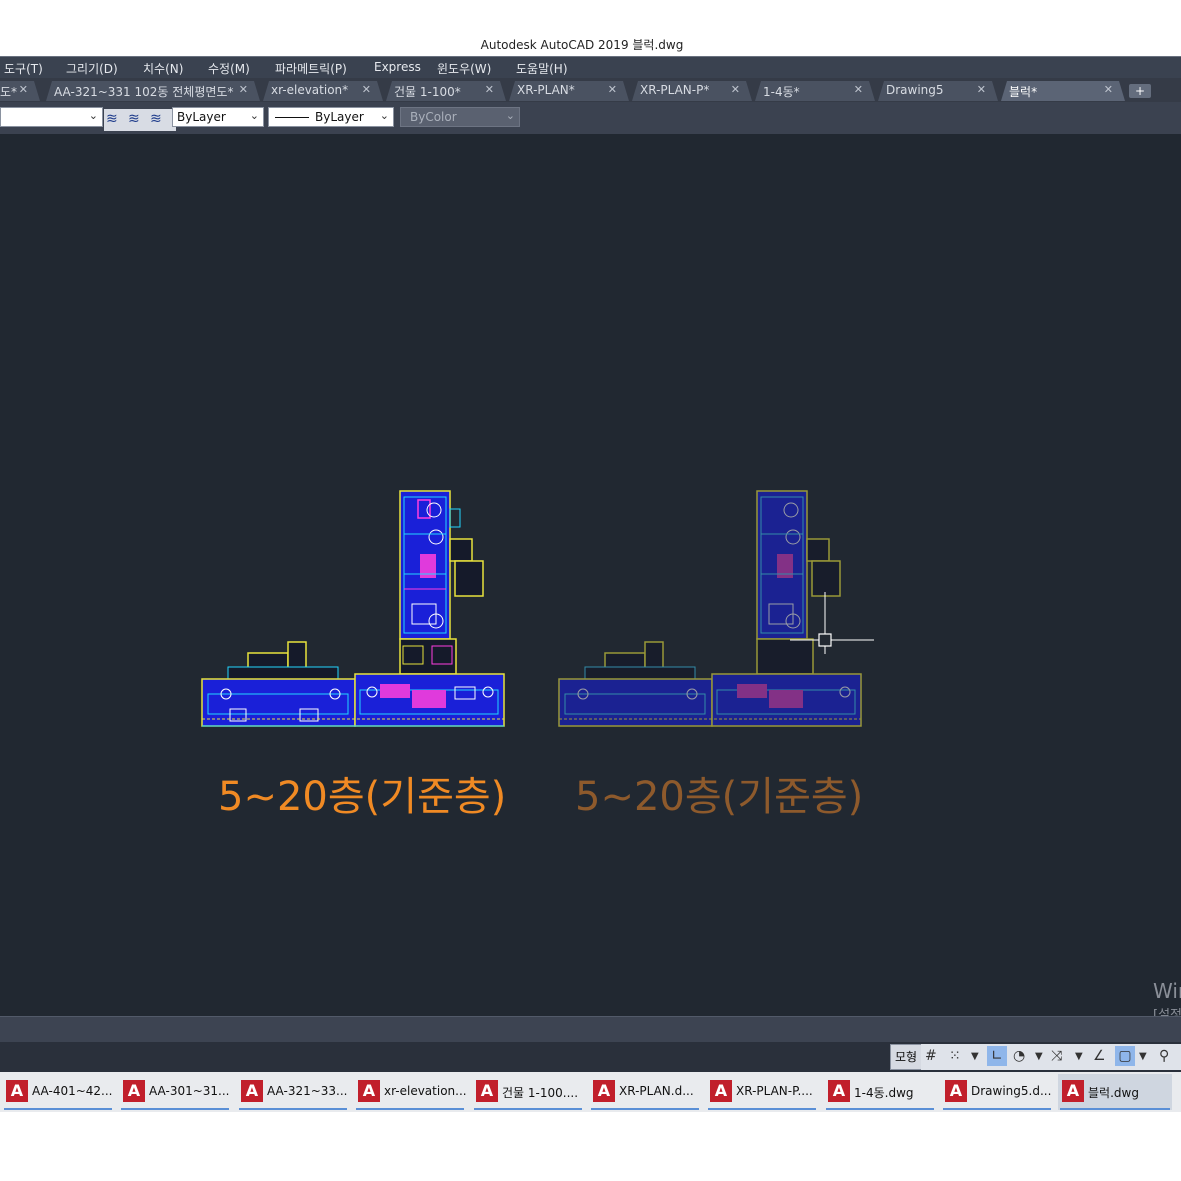 The image size is (1181, 1181). What do you see at coordinates (692, 91) in the screenshot?
I see `tab-file-6: XR-PLAN-P* ✕` at bounding box center [692, 91].